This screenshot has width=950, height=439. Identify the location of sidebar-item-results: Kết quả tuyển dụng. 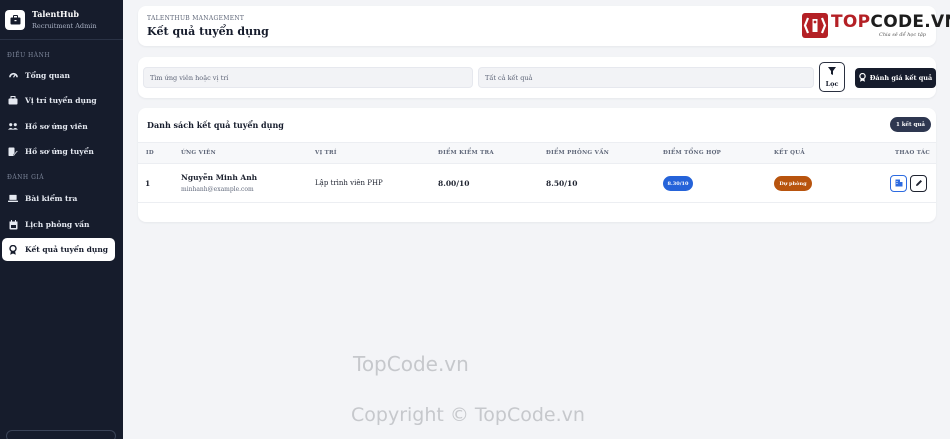
(58, 249).